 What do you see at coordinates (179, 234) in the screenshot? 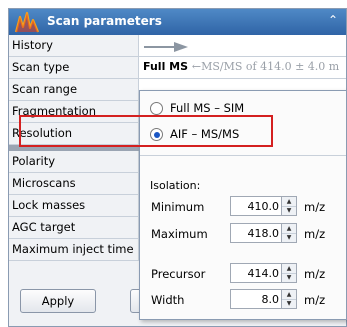
I see `maximum-label: Maximum` at bounding box center [179, 234].